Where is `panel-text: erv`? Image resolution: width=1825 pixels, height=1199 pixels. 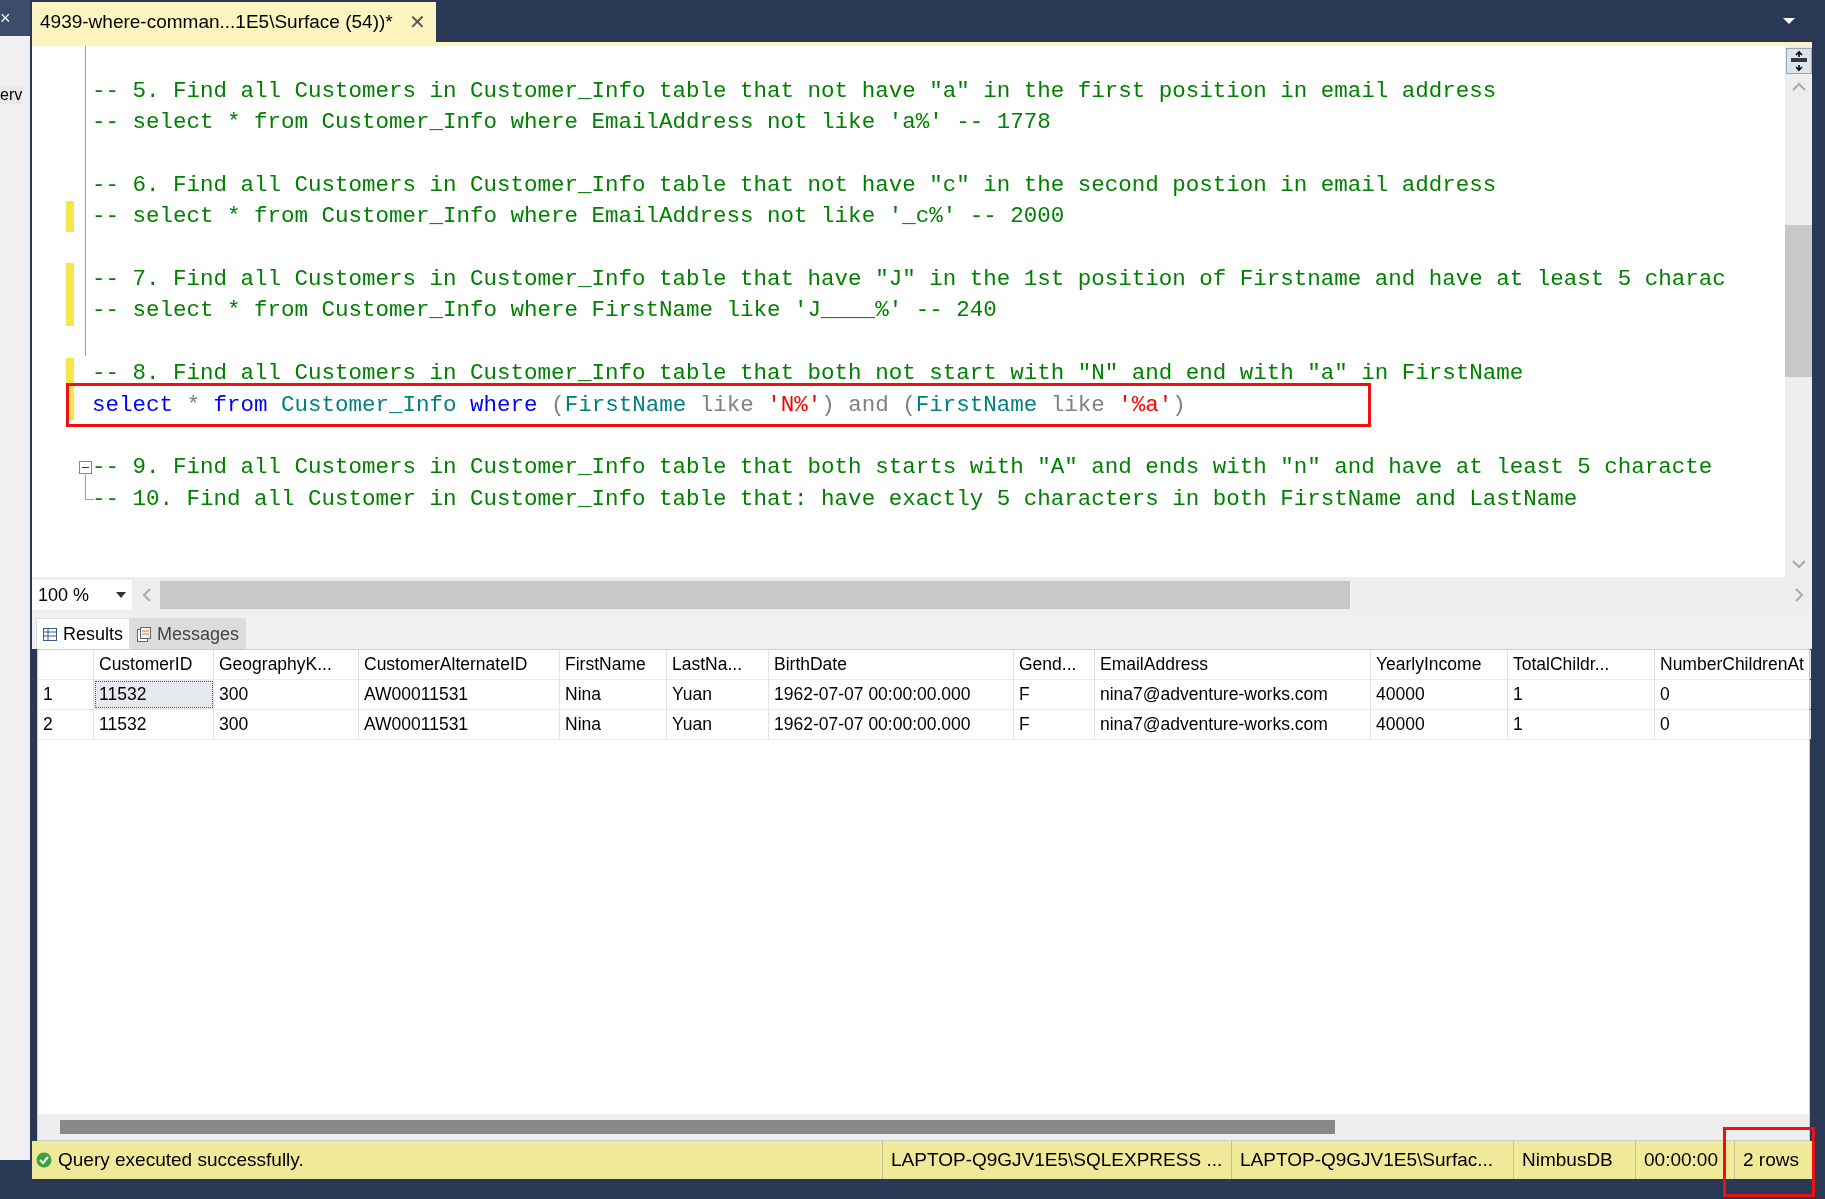 panel-text: erv is located at coordinates (11, 95).